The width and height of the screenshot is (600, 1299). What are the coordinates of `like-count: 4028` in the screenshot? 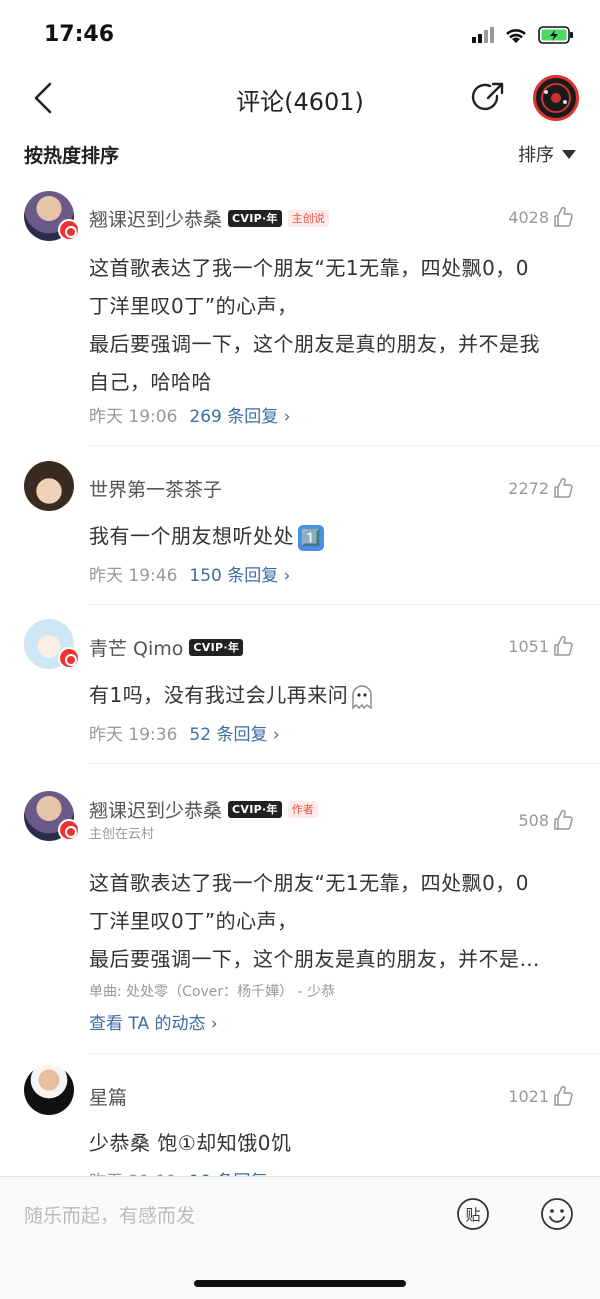 It's located at (528, 217).